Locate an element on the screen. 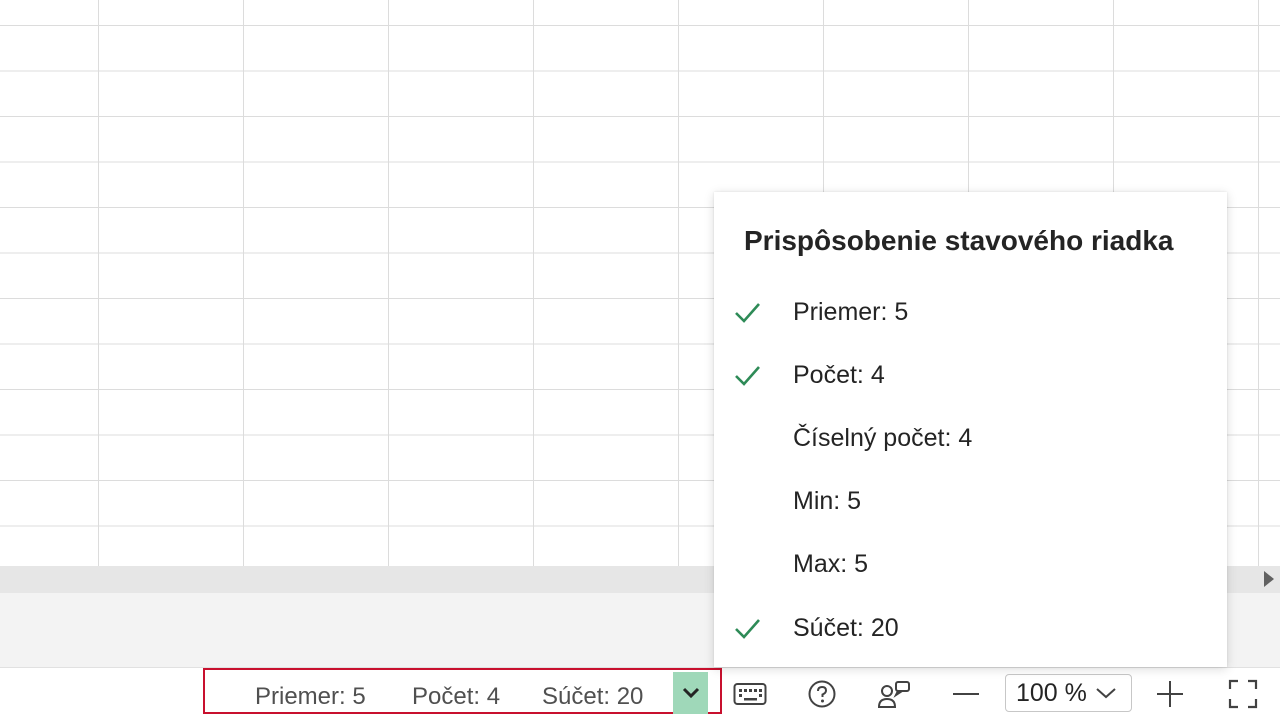 This screenshot has height=721, width=1280. fullscreen-icon is located at coordinates (1243, 694).